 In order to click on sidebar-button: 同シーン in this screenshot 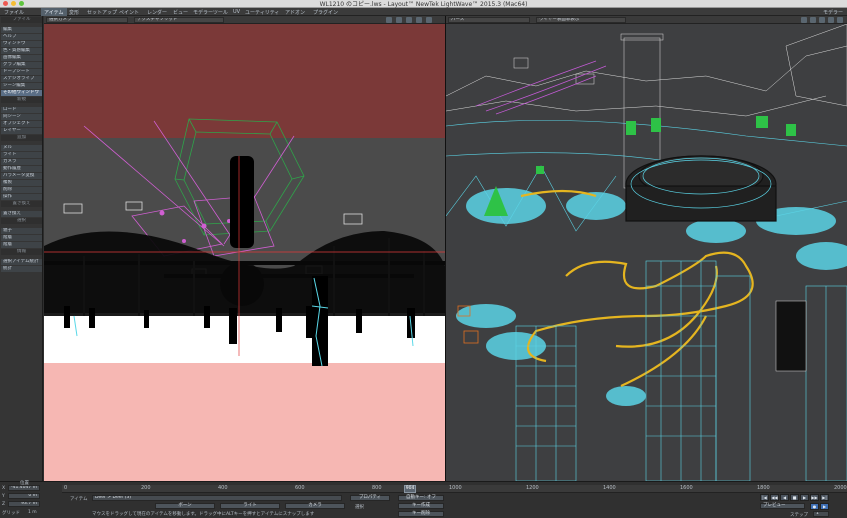, I will do `click(21, 117)`.